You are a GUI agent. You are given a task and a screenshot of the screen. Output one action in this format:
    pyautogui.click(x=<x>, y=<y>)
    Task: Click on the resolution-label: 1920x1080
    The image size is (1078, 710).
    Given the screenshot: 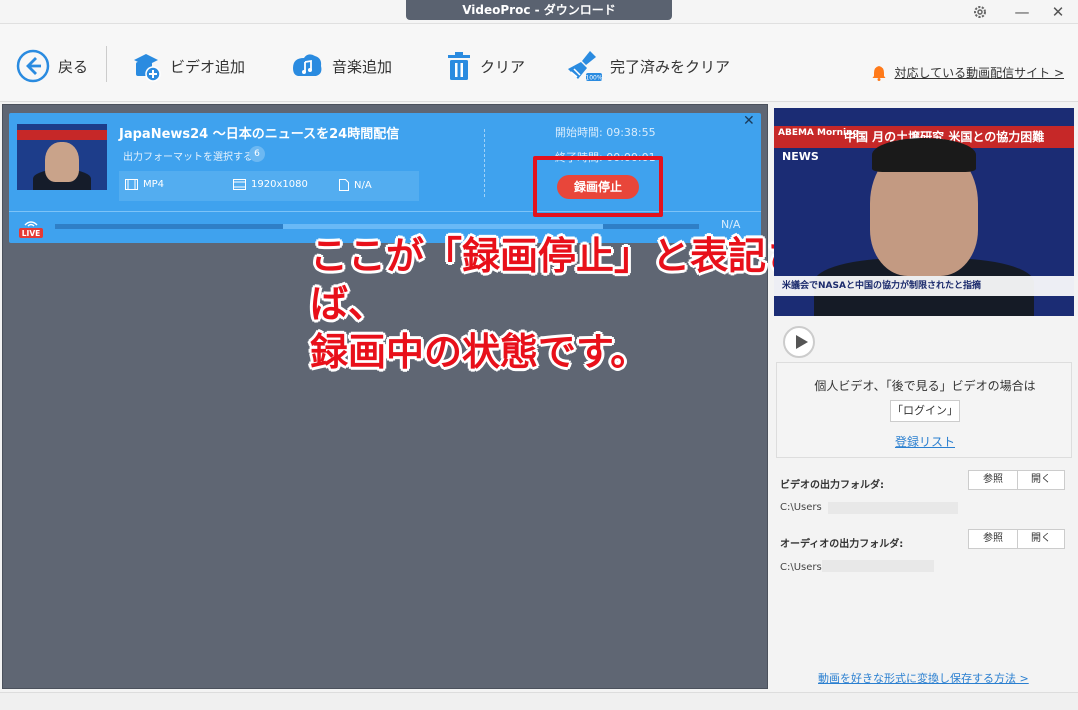 What is the action you would take?
    pyautogui.click(x=279, y=184)
    